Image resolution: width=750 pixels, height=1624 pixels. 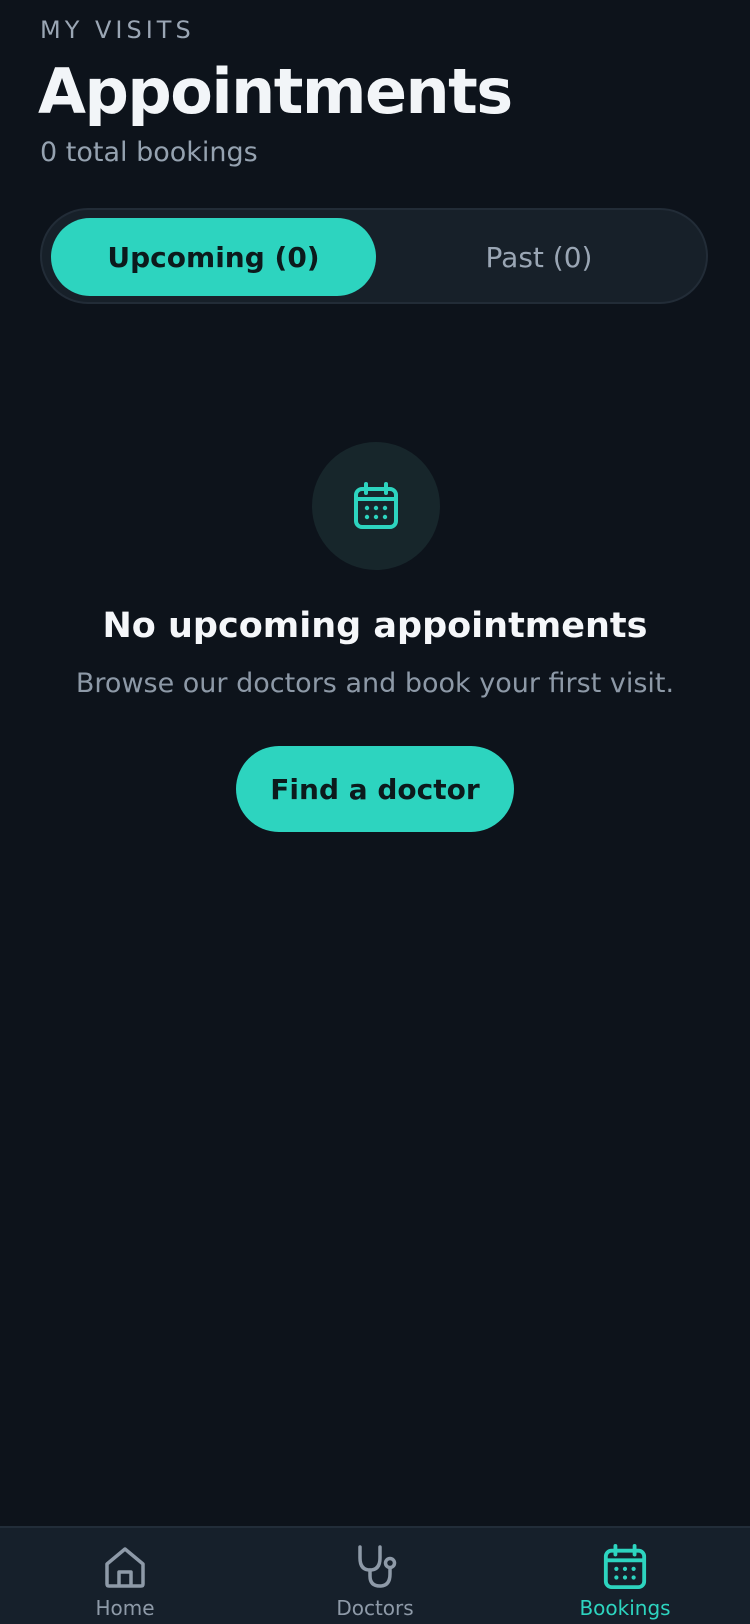 What do you see at coordinates (377, 1566) in the screenshot?
I see `stethoscope-icon` at bounding box center [377, 1566].